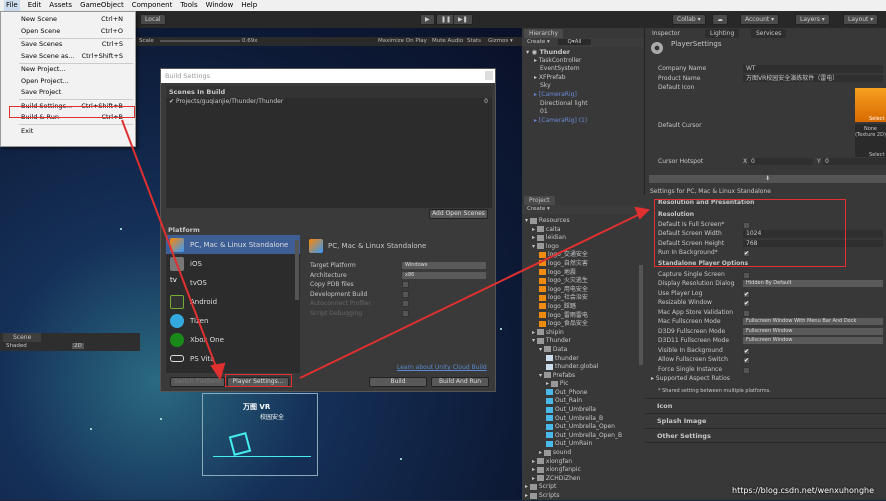 Image resolution: width=886 pixels, height=501 pixels. Describe the element at coordinates (470, 296) in the screenshot. I see `arrow-to-resolution` at that location.